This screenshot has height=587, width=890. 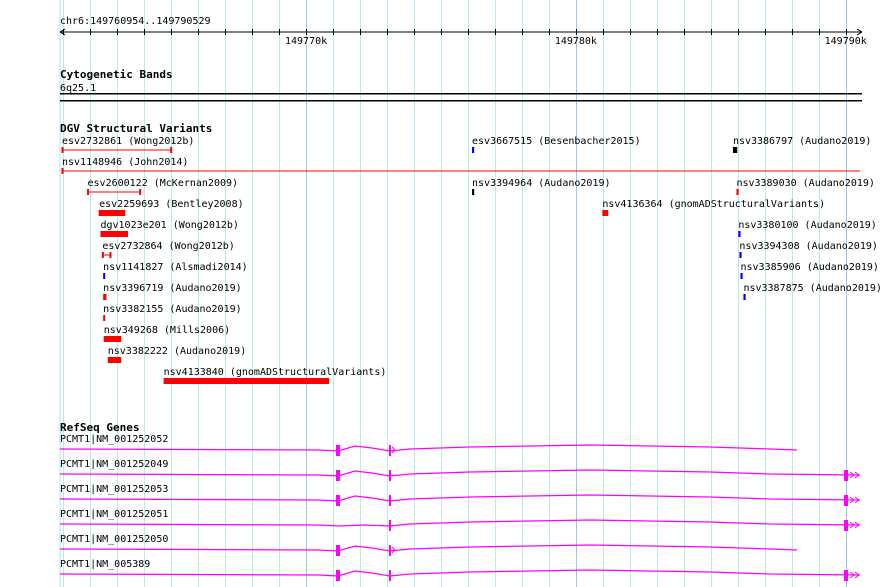 I want to click on variant-label: nsv4136364 (gnomADStructuralVariants), so click(x=713, y=204).